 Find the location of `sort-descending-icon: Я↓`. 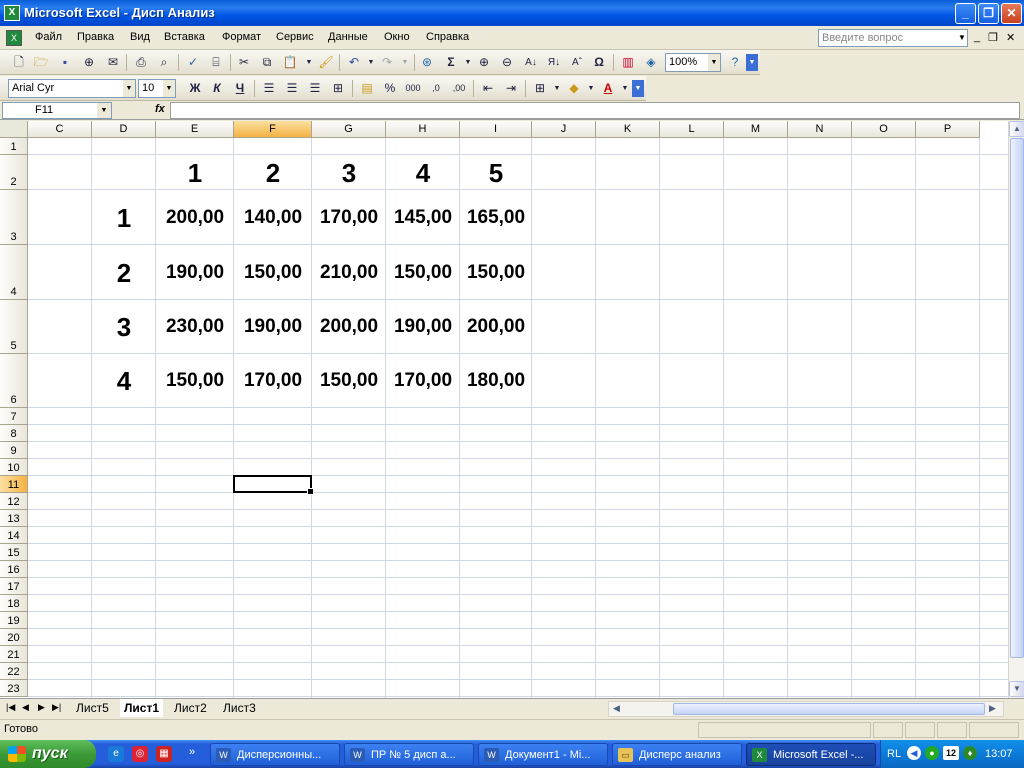

sort-descending-icon: Я↓ is located at coordinates (554, 62).